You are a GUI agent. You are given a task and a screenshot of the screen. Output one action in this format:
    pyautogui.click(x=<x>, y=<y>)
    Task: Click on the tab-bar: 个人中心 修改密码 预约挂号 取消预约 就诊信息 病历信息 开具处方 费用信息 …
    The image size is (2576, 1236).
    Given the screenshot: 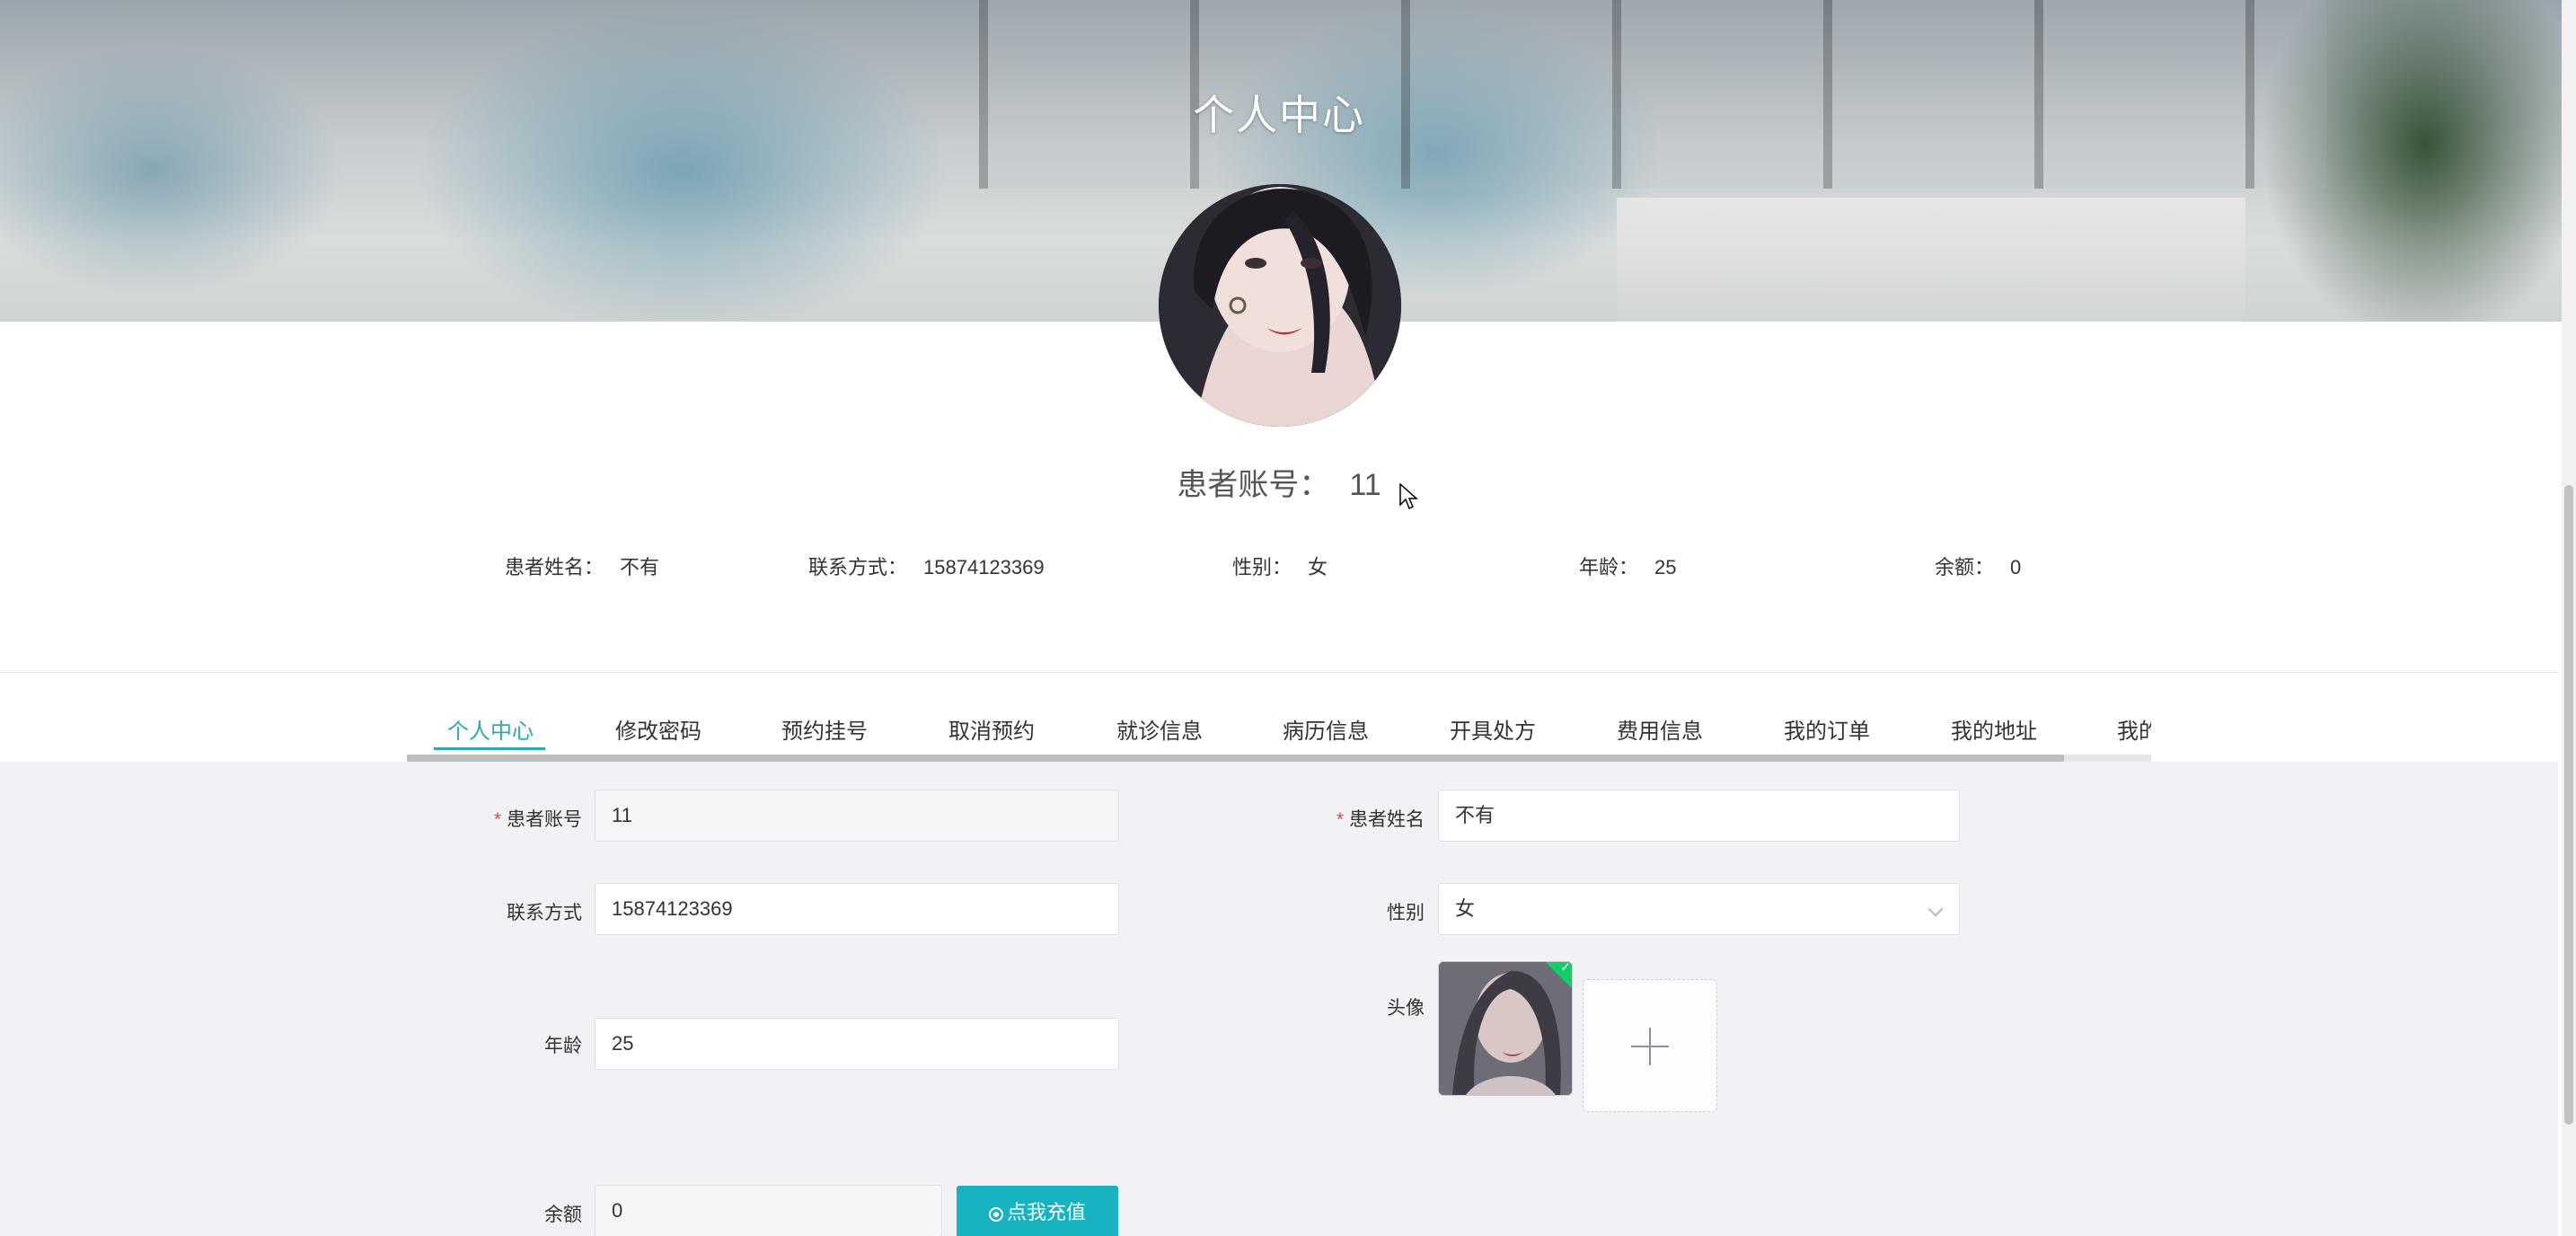 What is the action you would take?
    pyautogui.click(x=1279, y=728)
    